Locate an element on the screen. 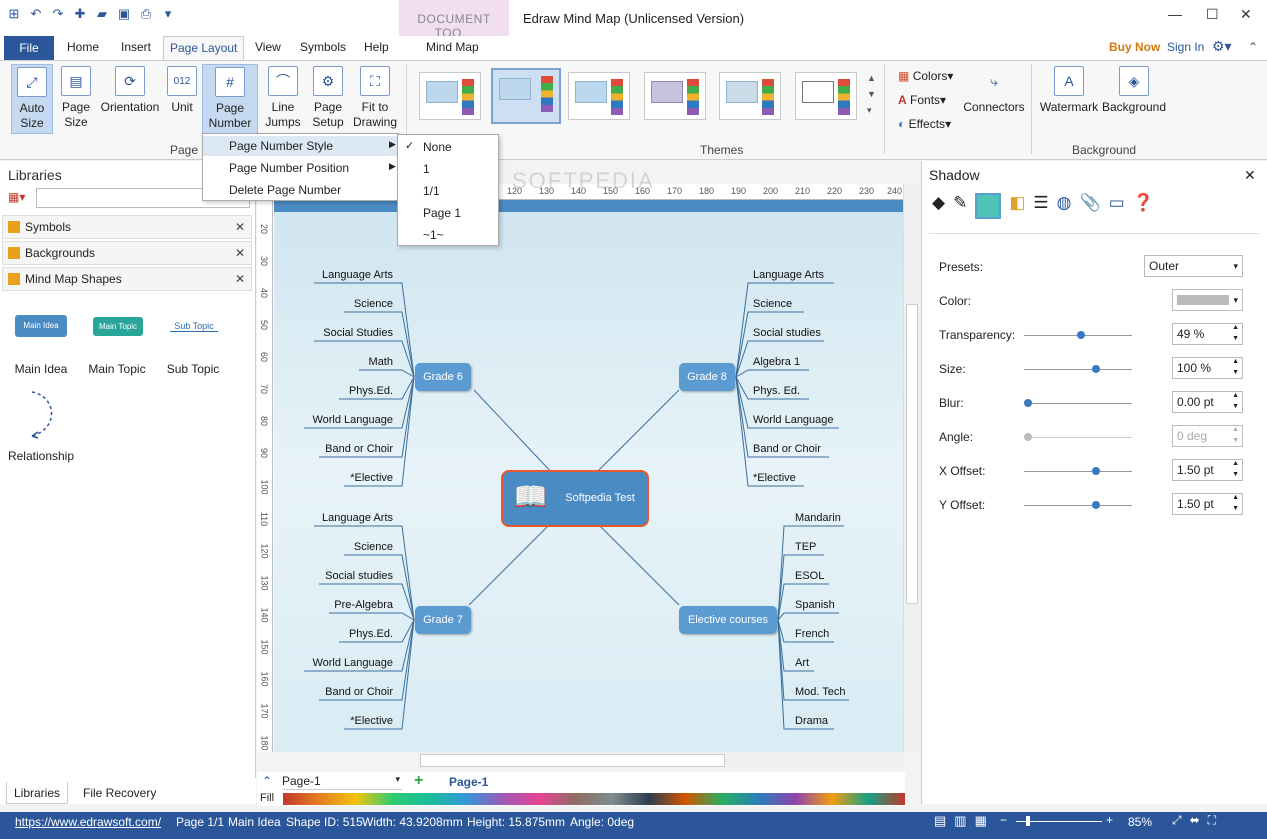 The width and height of the screenshot is (1267, 839). tab-view: View is located at coordinates (268, 47).